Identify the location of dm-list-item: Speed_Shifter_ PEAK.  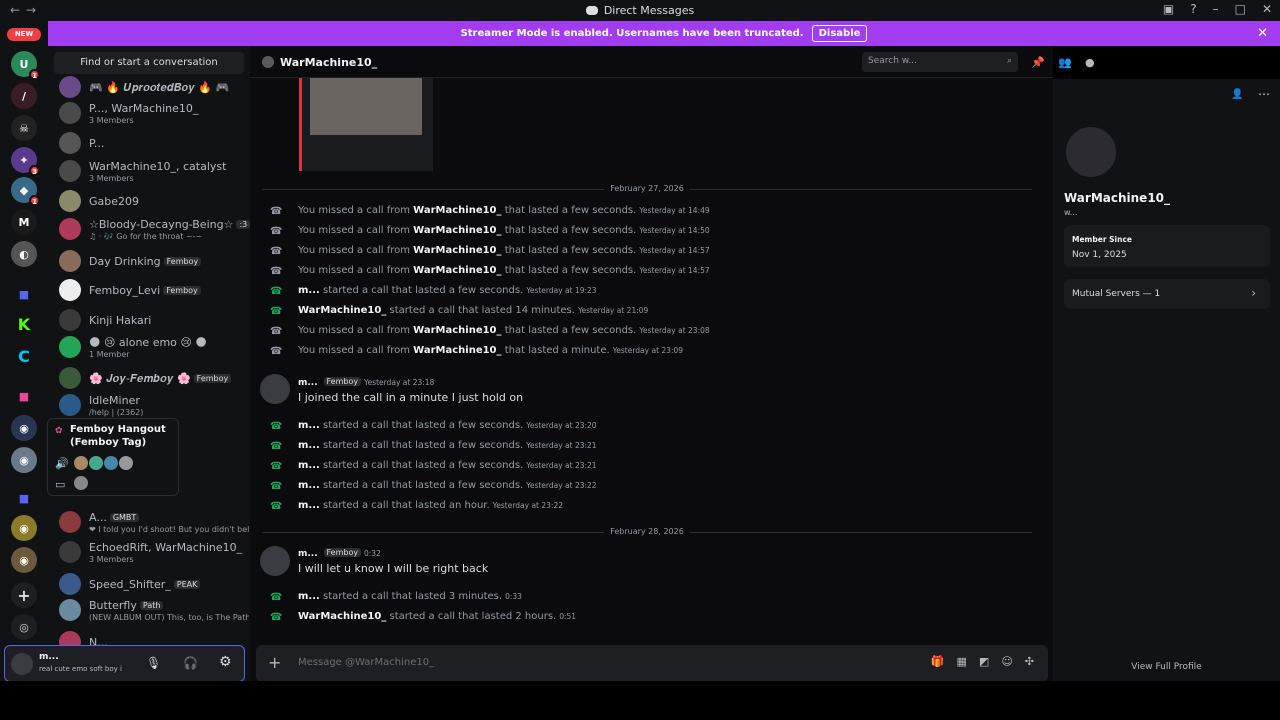
(151, 585).